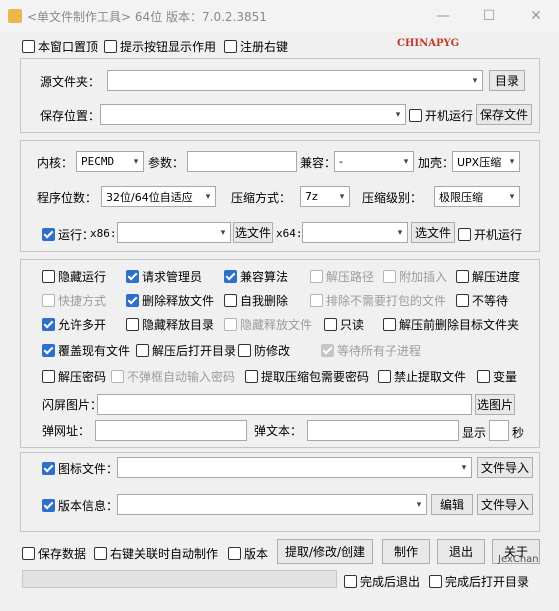  Describe the element at coordinates (382, 581) in the screenshot. I see `exit-after-checkbox: 完成后退出` at that location.